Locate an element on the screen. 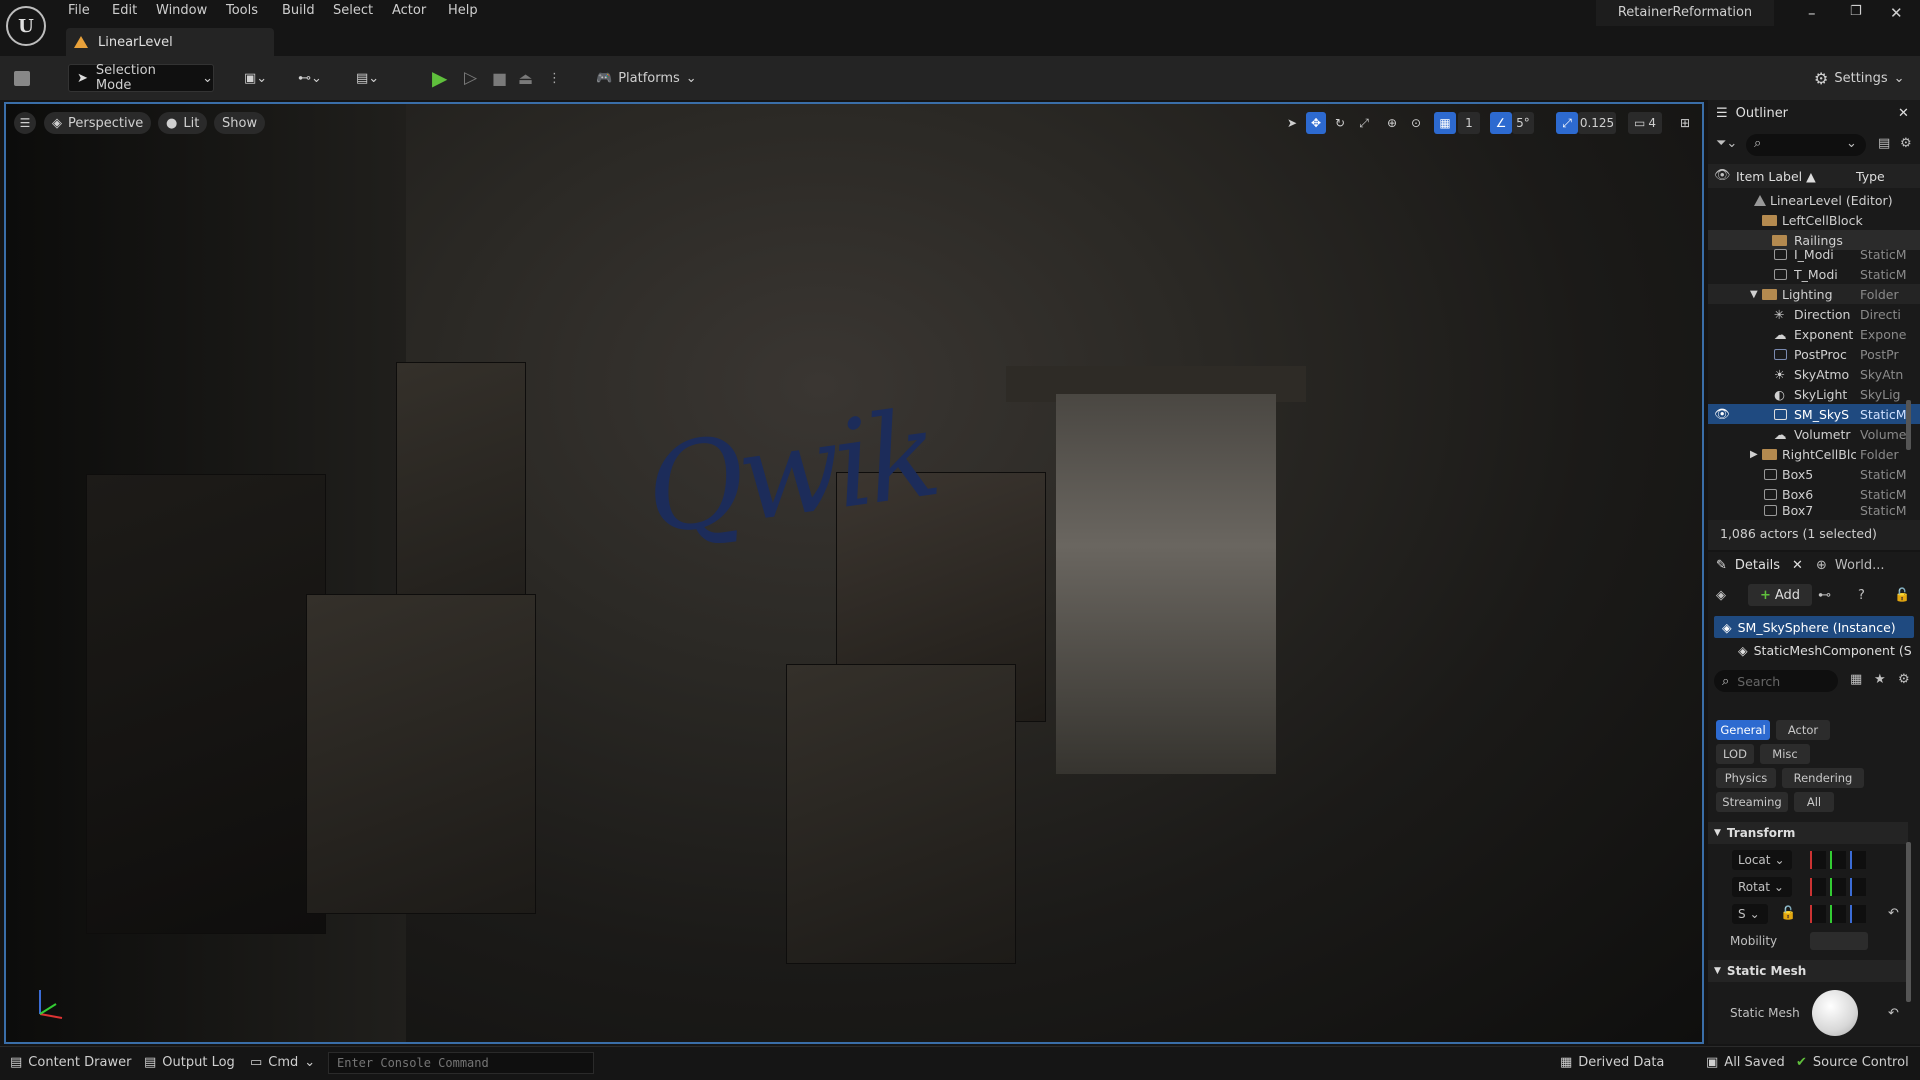  cmd-dropdown: ▭ Cmd ⌄ is located at coordinates (282, 1062).